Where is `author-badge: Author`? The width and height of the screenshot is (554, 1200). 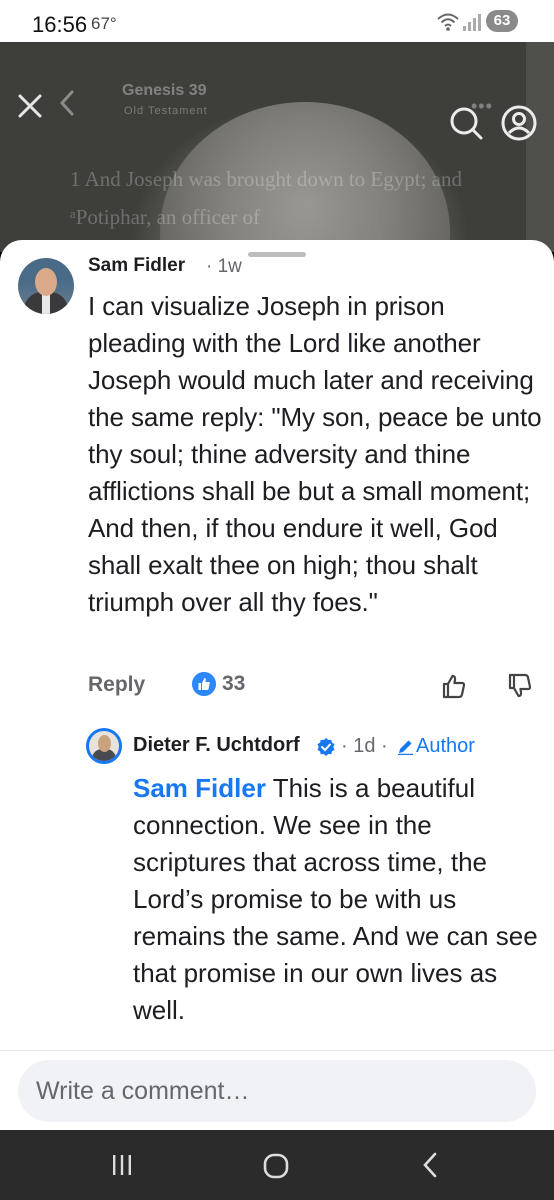
author-badge: Author is located at coordinates (445, 746).